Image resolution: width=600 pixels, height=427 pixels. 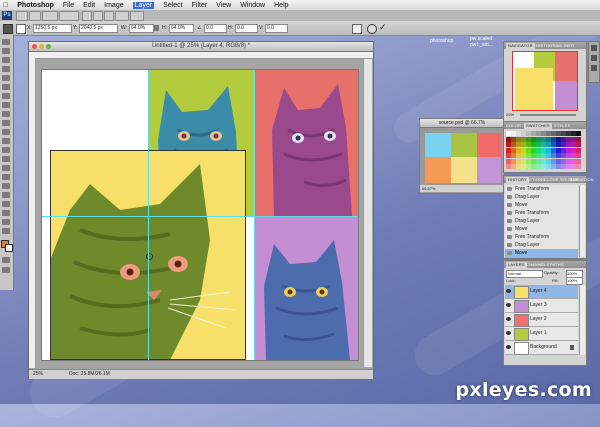 I want to click on menu-view: View, so click(x=223, y=5).